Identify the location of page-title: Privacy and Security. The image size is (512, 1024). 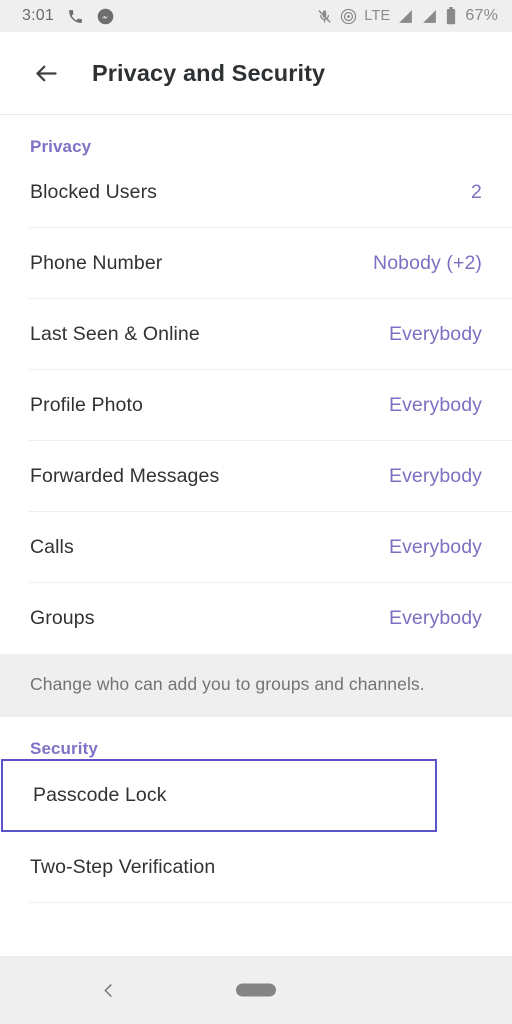
(209, 72).